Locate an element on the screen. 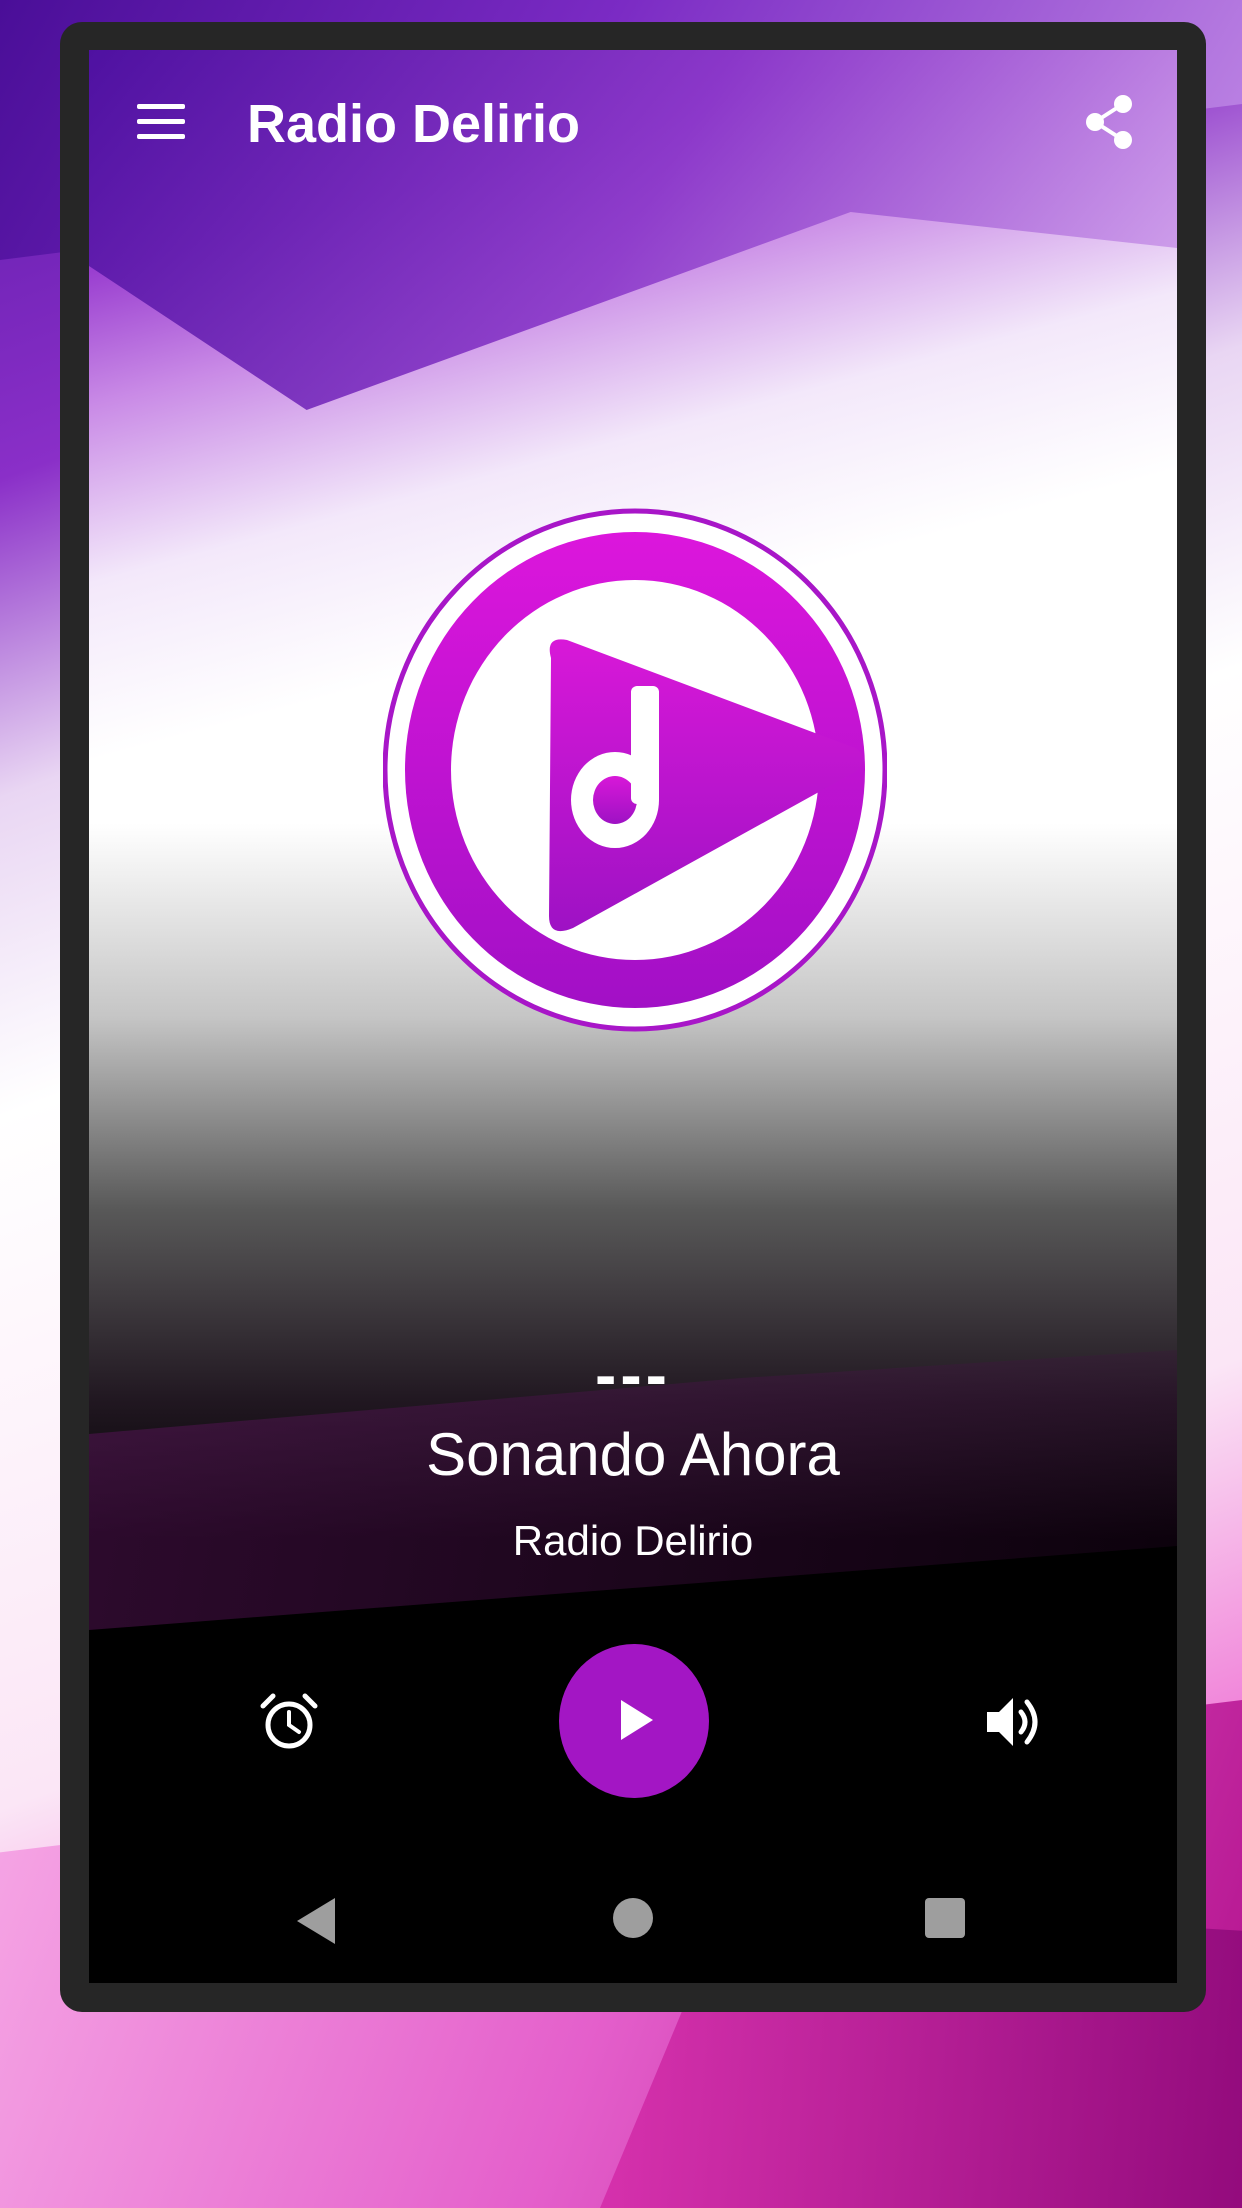  app-title: Radio Delirio is located at coordinates (414, 124).